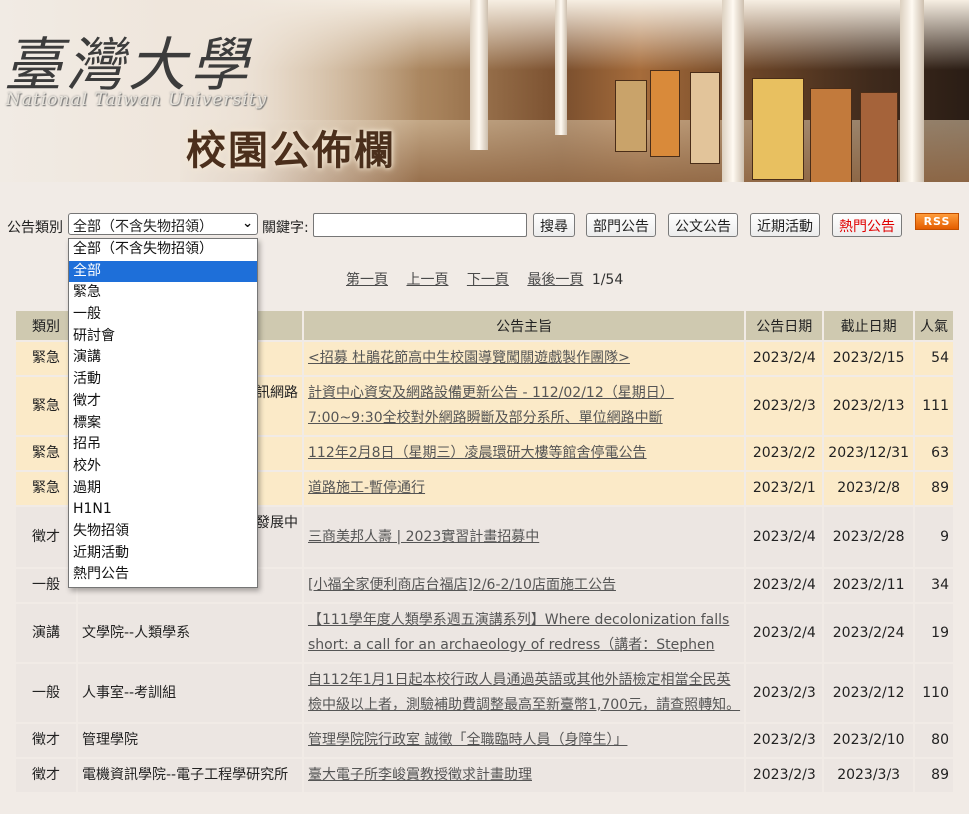  Describe the element at coordinates (163, 467) in the screenshot. I see `dropdown-option: 校外` at that location.